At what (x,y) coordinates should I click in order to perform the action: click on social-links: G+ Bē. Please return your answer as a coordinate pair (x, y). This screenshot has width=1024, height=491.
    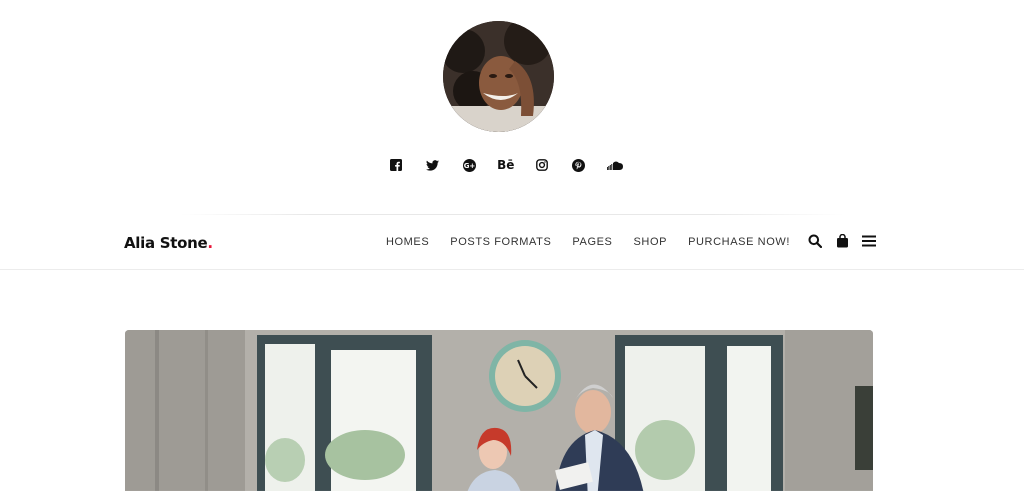
    Looking at the image, I should click on (506, 165).